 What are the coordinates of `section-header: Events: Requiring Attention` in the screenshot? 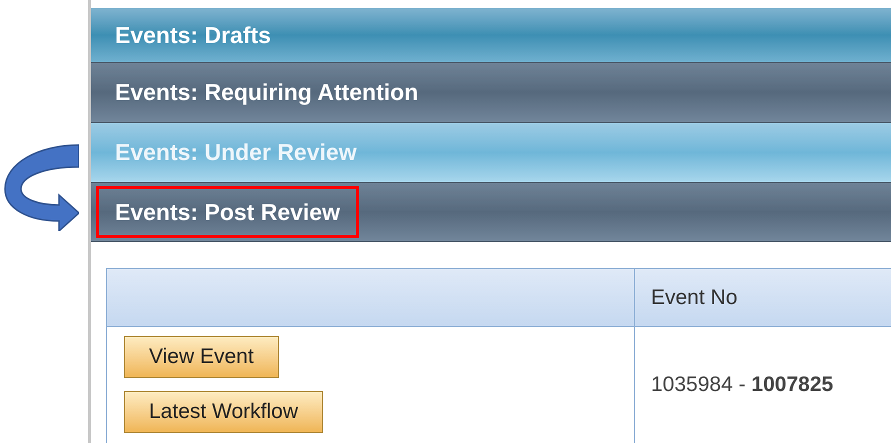 It's located at (491, 93).